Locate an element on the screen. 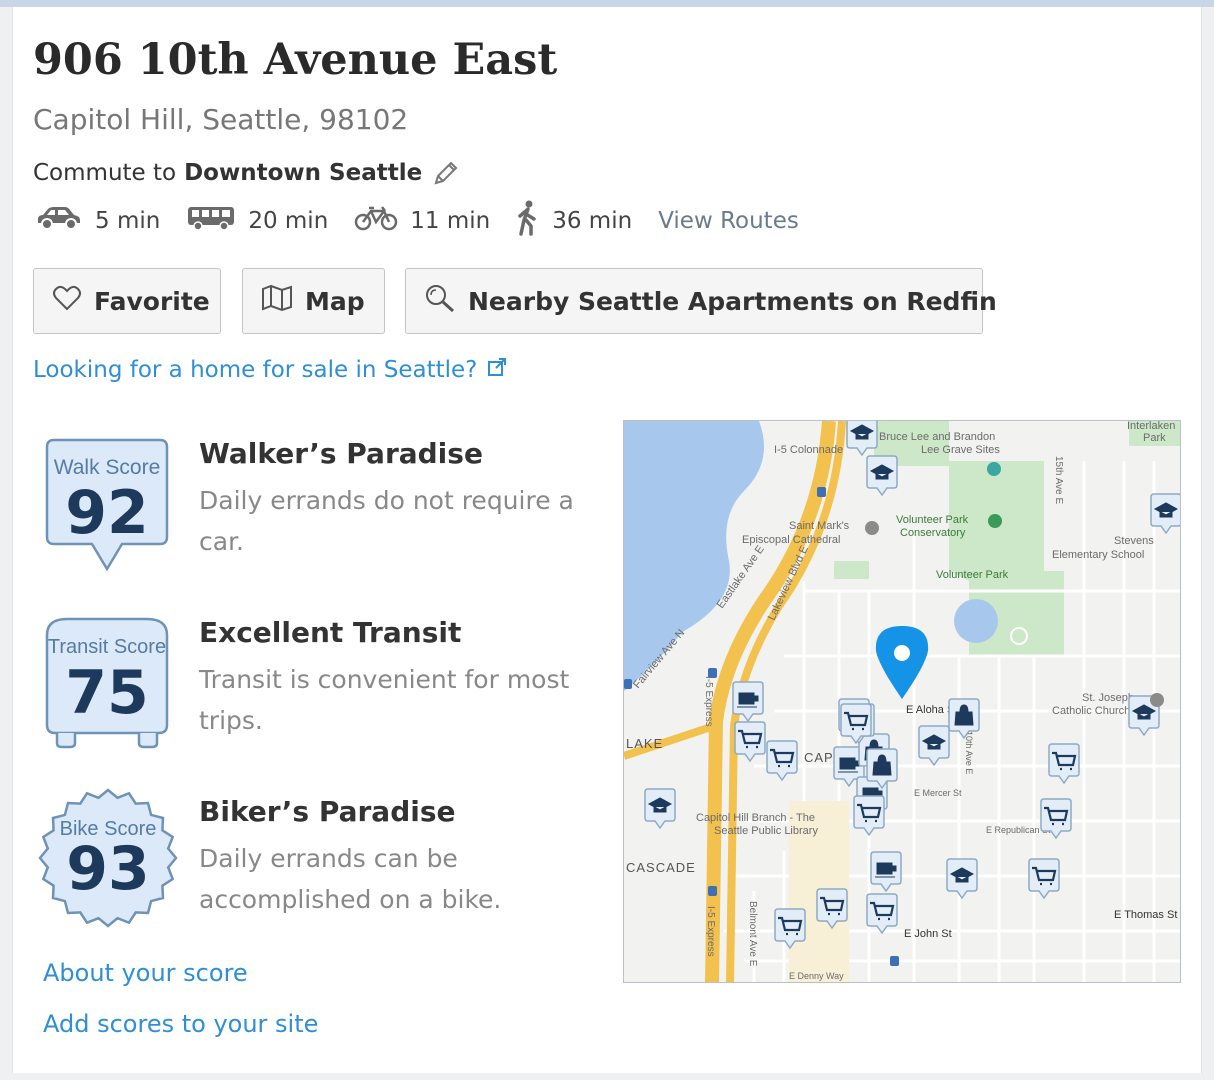 Image resolution: width=1214 pixels, height=1080 pixels. label-interlaken-1: Interlaken is located at coordinates (1151, 426).